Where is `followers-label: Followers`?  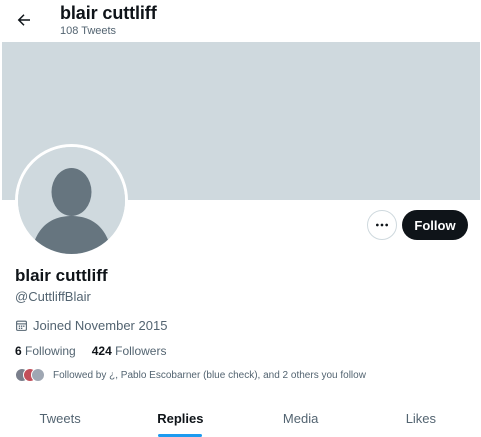
followers-label: Followers is located at coordinates (141, 351).